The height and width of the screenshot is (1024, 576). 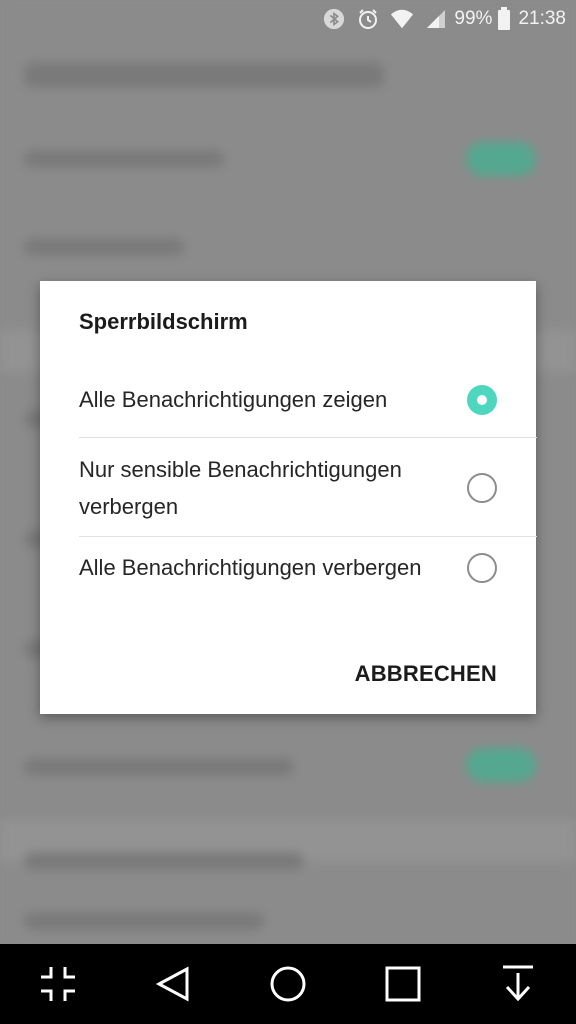 What do you see at coordinates (233, 399) in the screenshot?
I see `option-label: Alle Benachrichtigungen zeigen` at bounding box center [233, 399].